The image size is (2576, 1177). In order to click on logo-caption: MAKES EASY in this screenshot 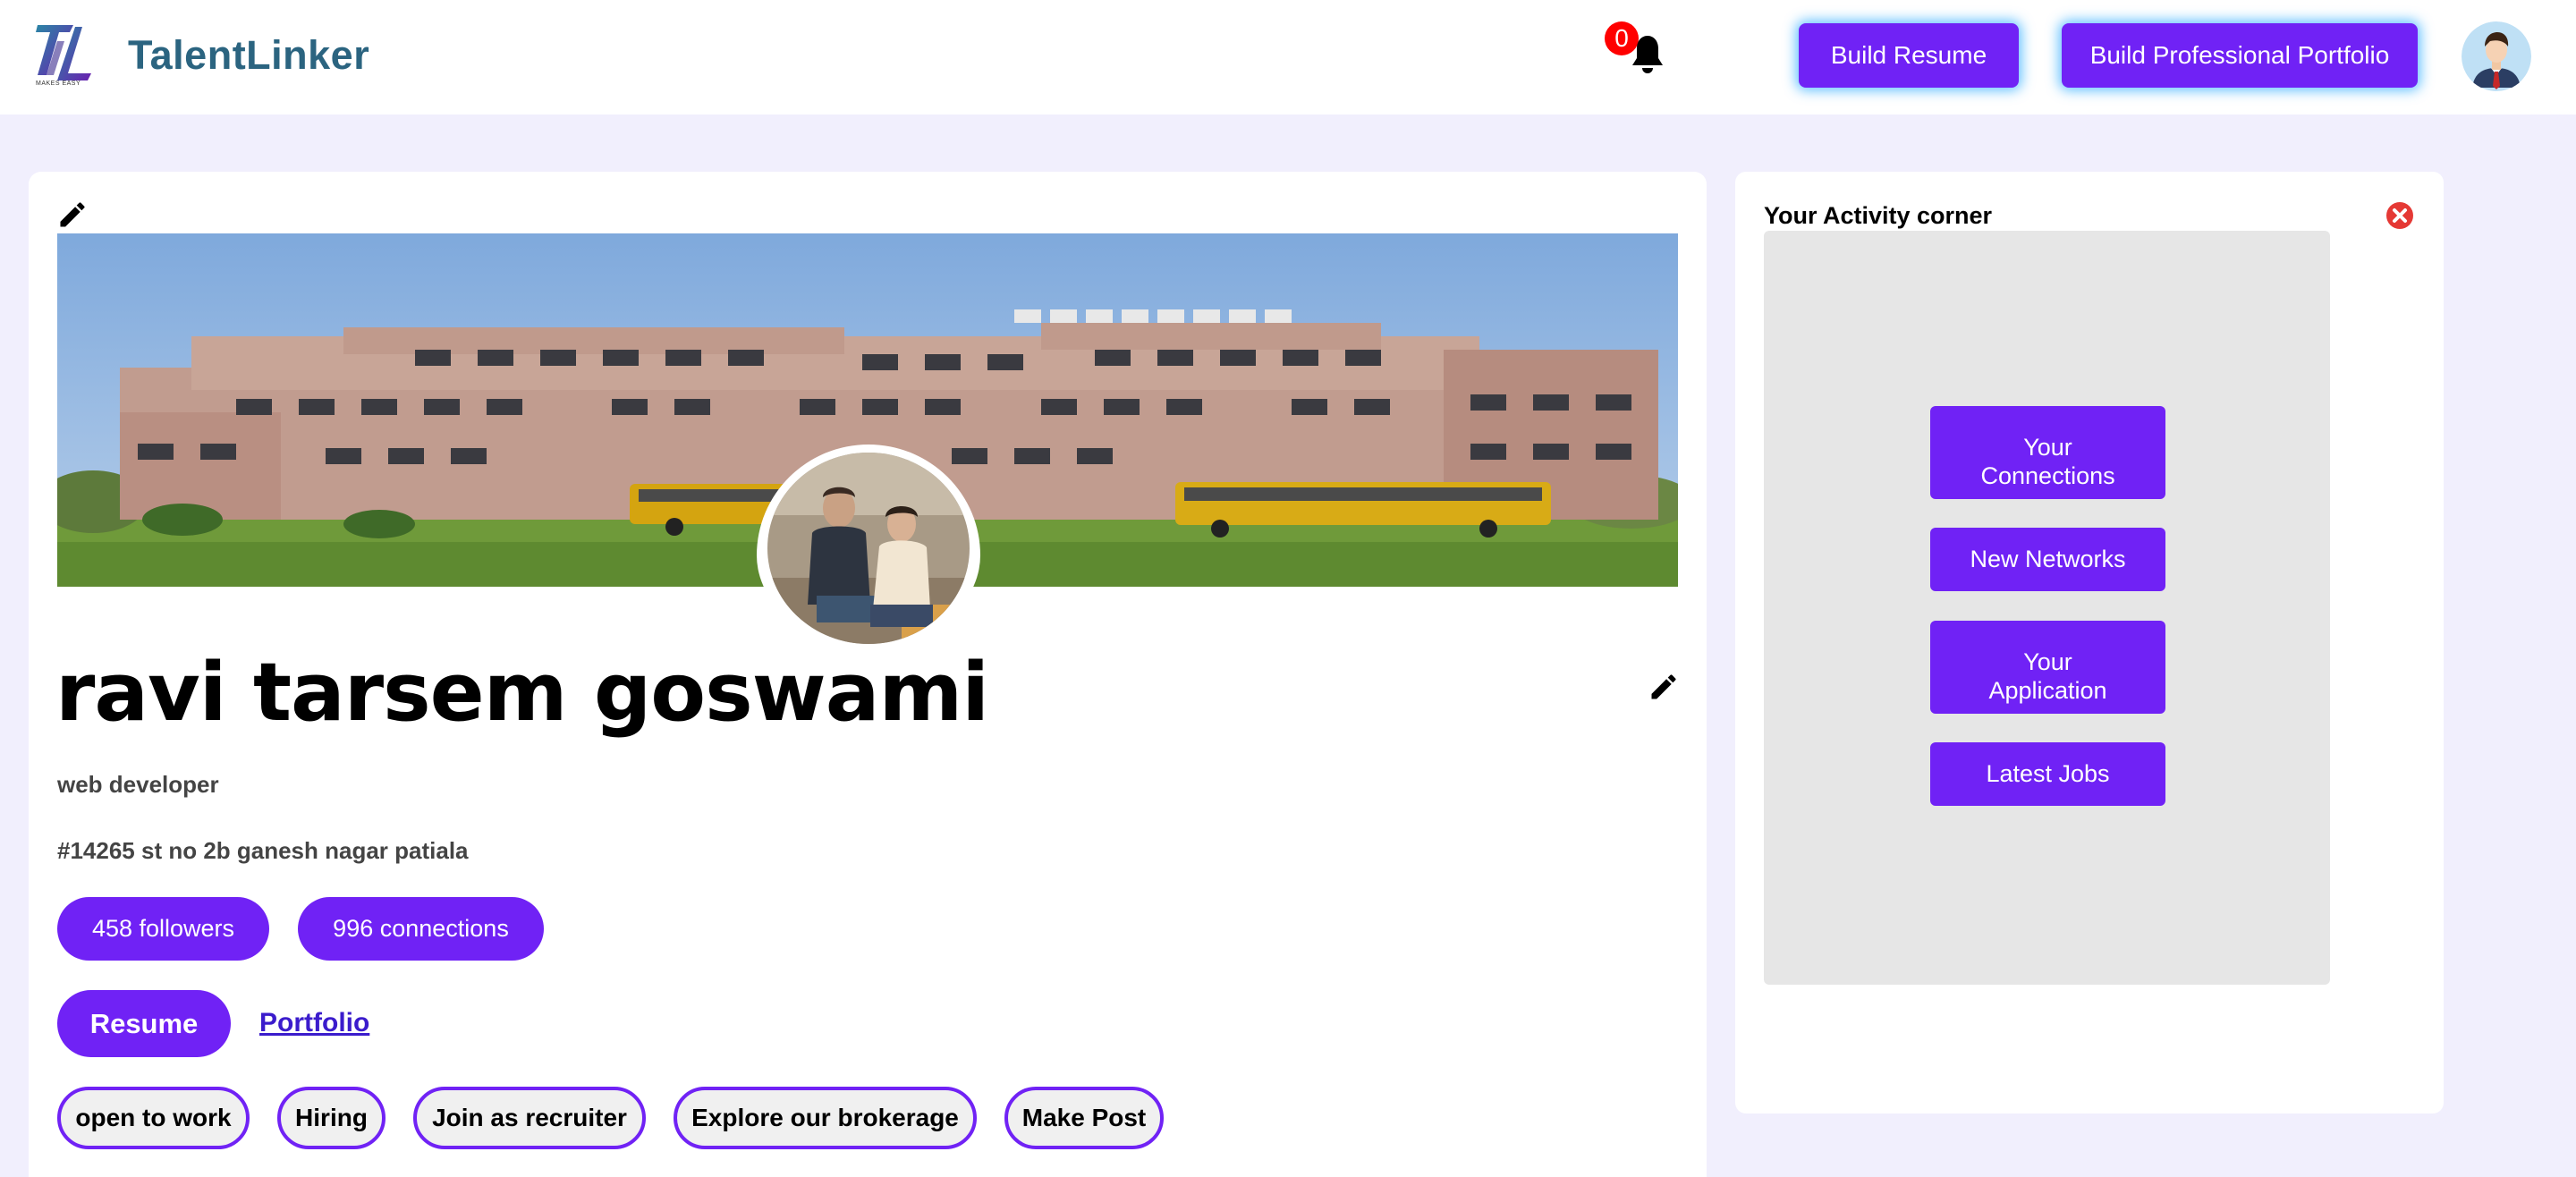, I will do `click(58, 83)`.